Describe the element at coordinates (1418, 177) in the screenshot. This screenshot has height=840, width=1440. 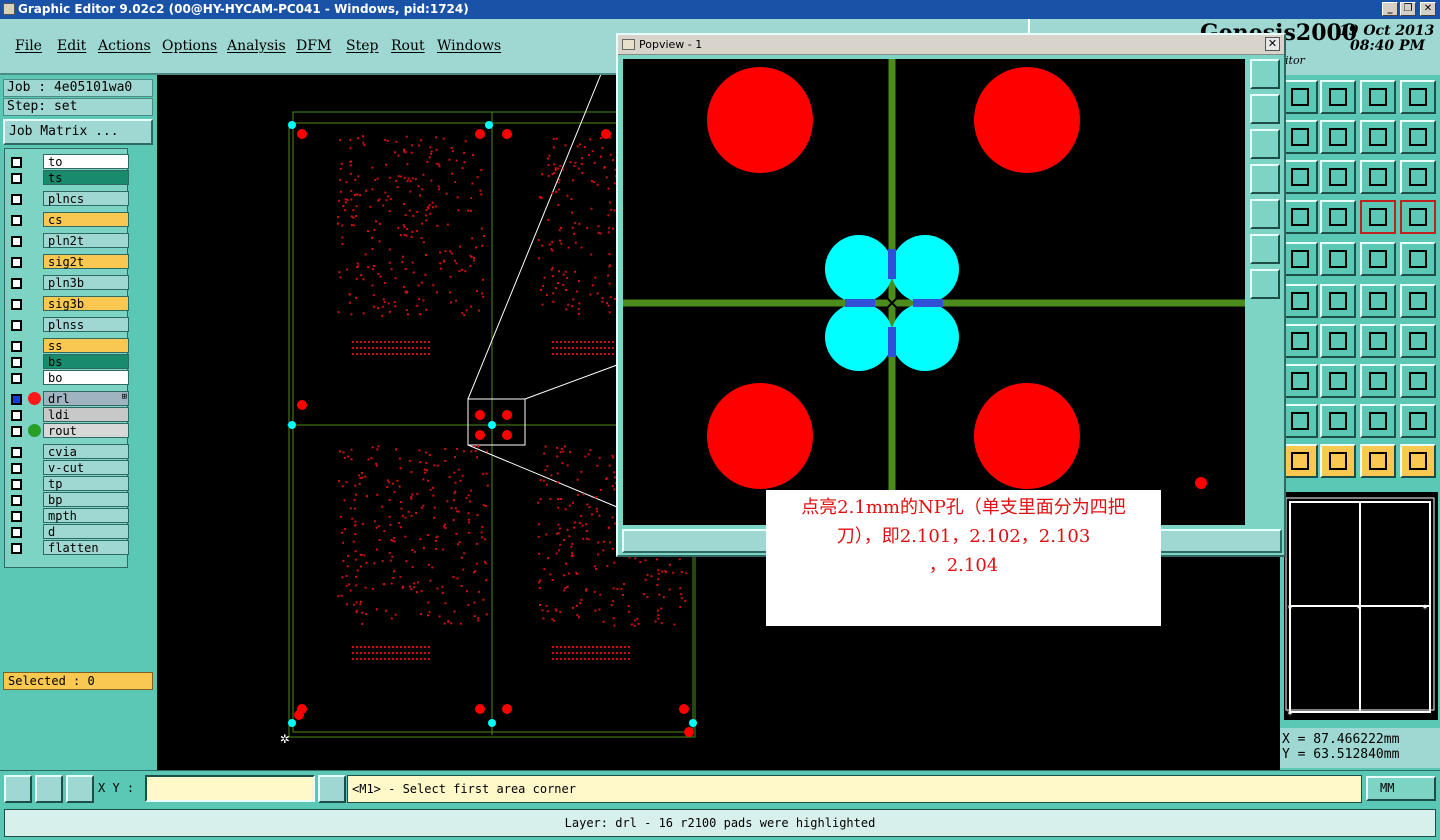
I see `help-tool` at that location.